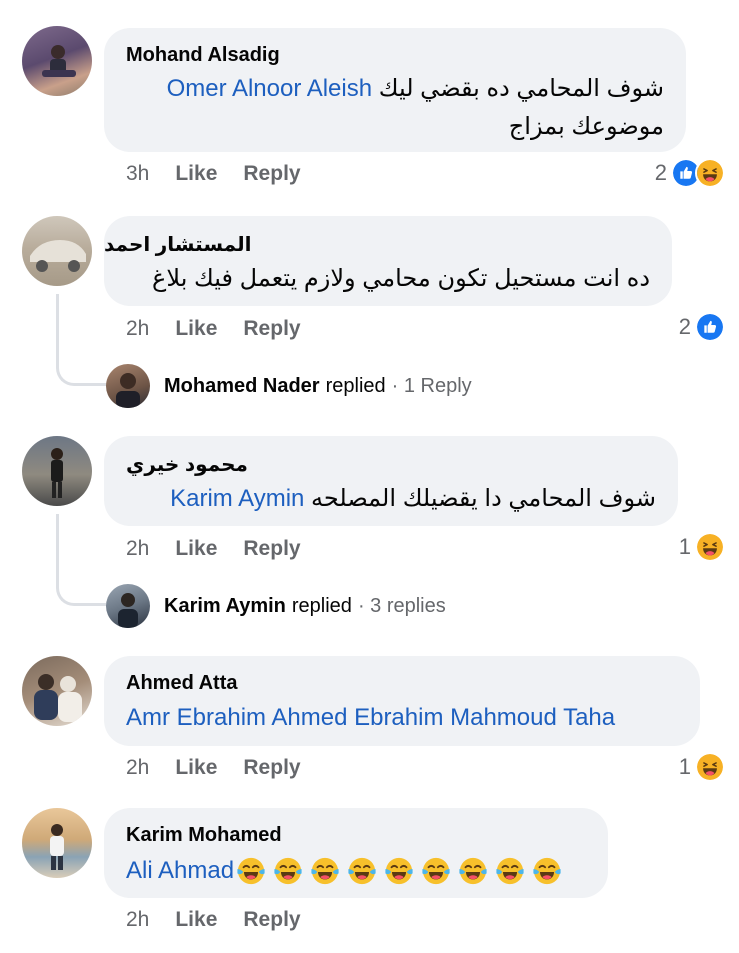 The height and width of the screenshot is (953, 739). I want to click on mention-link: Amr Ebrahim Ahmed Ebrahim Mahmoud Taha, so click(370, 717).